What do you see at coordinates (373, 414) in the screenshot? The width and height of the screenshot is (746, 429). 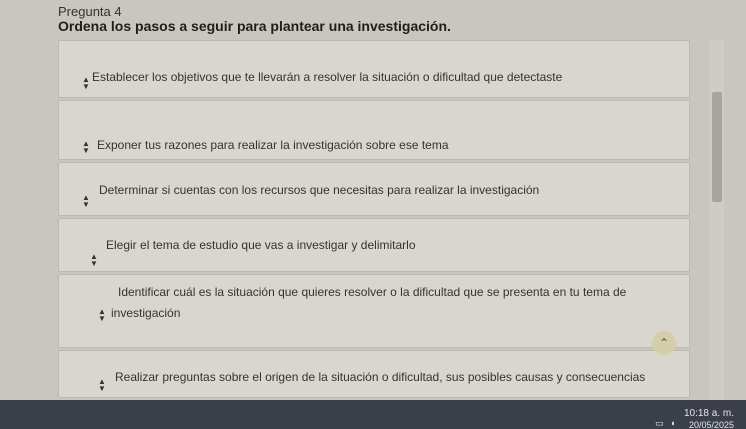 I see `taskbar` at bounding box center [373, 414].